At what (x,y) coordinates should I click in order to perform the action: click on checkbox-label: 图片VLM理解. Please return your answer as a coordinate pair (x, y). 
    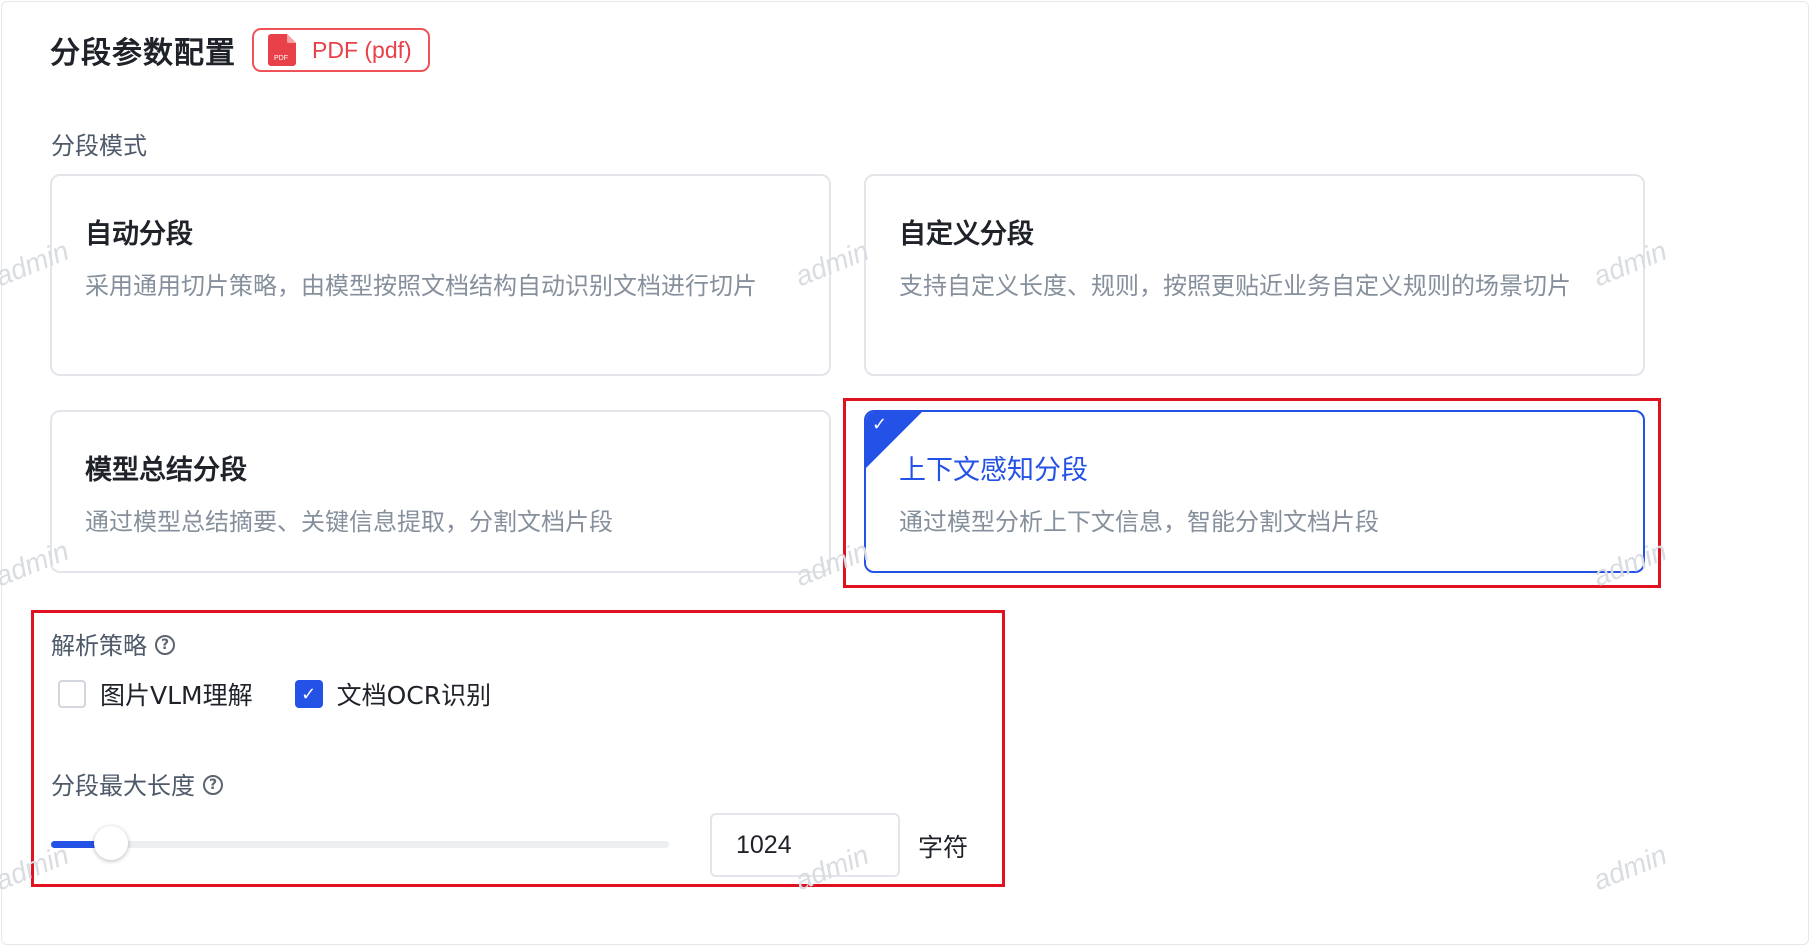
    Looking at the image, I should click on (176, 695).